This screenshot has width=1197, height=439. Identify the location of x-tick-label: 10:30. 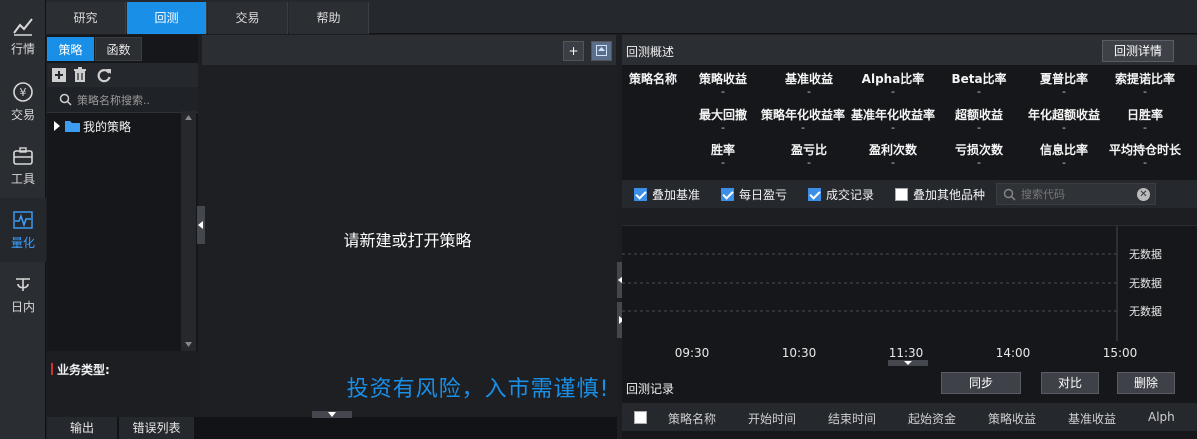
(799, 353).